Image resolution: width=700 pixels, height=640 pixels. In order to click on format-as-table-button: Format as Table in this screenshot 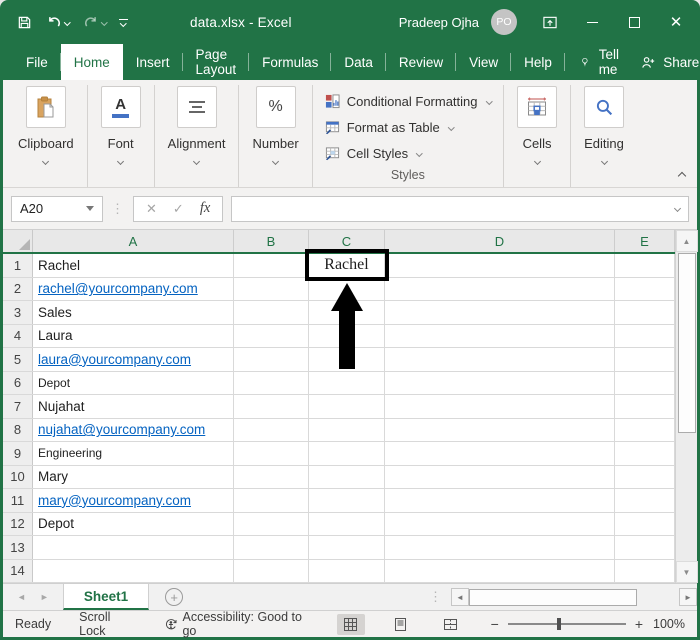, I will do `click(390, 127)`.